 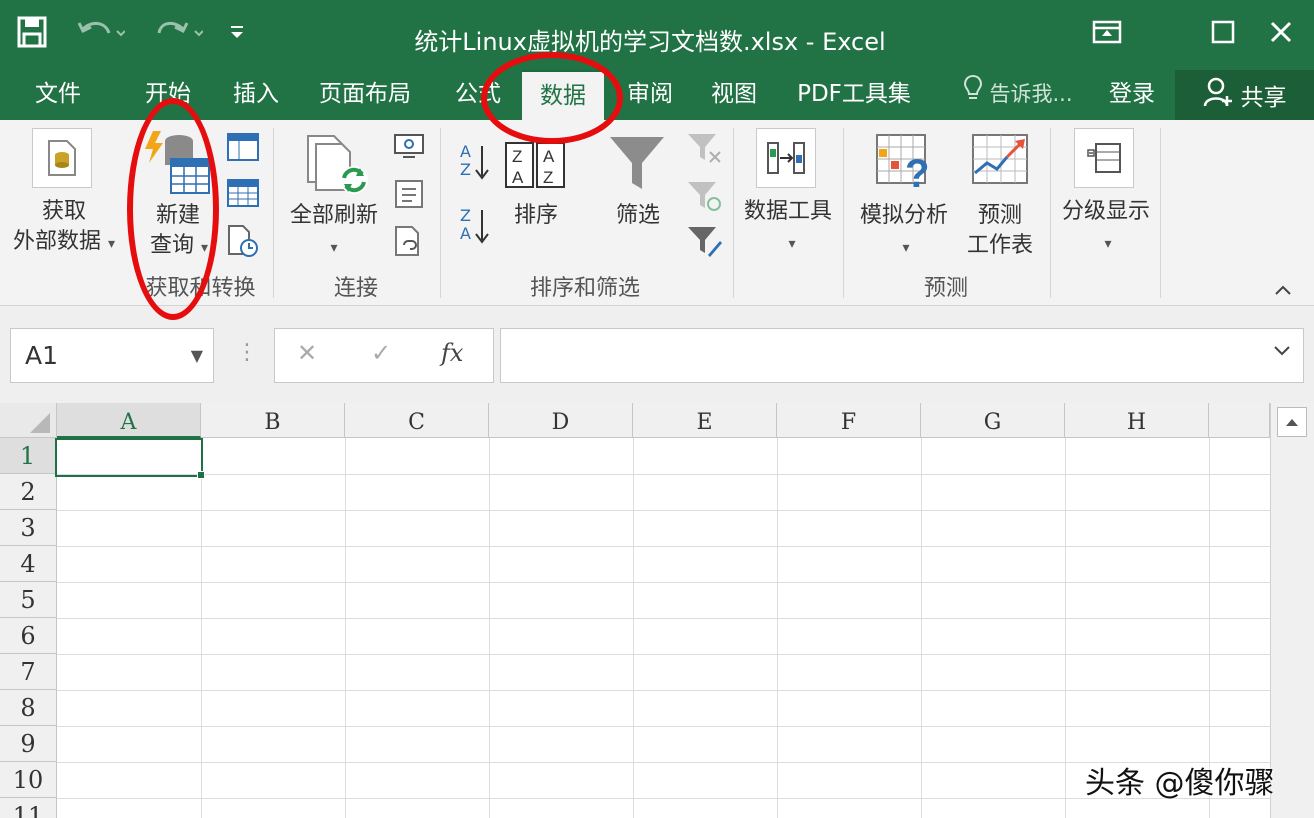 What do you see at coordinates (1292, 422) in the screenshot?
I see `scroll-up-button` at bounding box center [1292, 422].